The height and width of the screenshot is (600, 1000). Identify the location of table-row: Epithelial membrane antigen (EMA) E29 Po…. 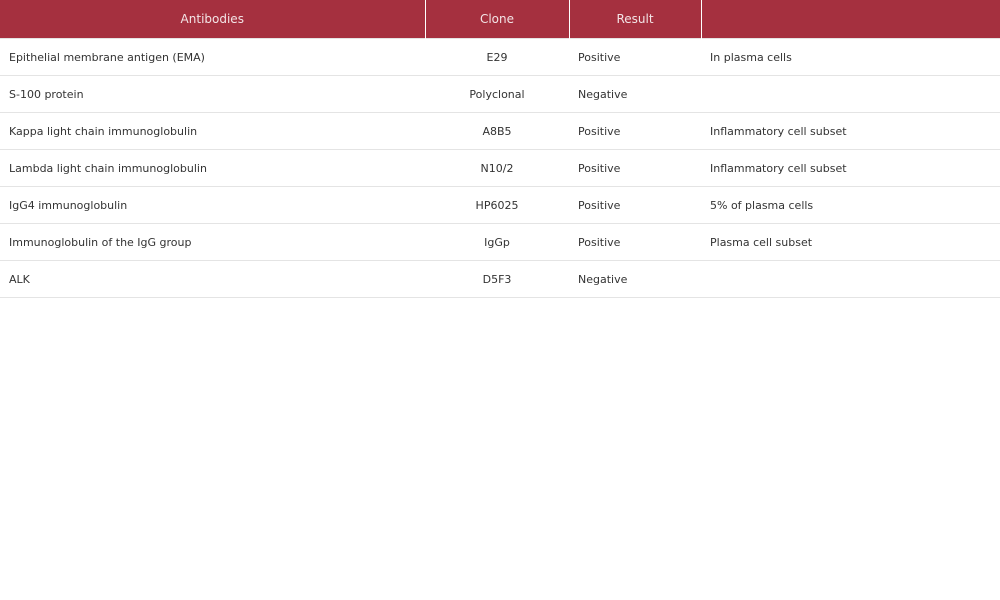
(500, 57).